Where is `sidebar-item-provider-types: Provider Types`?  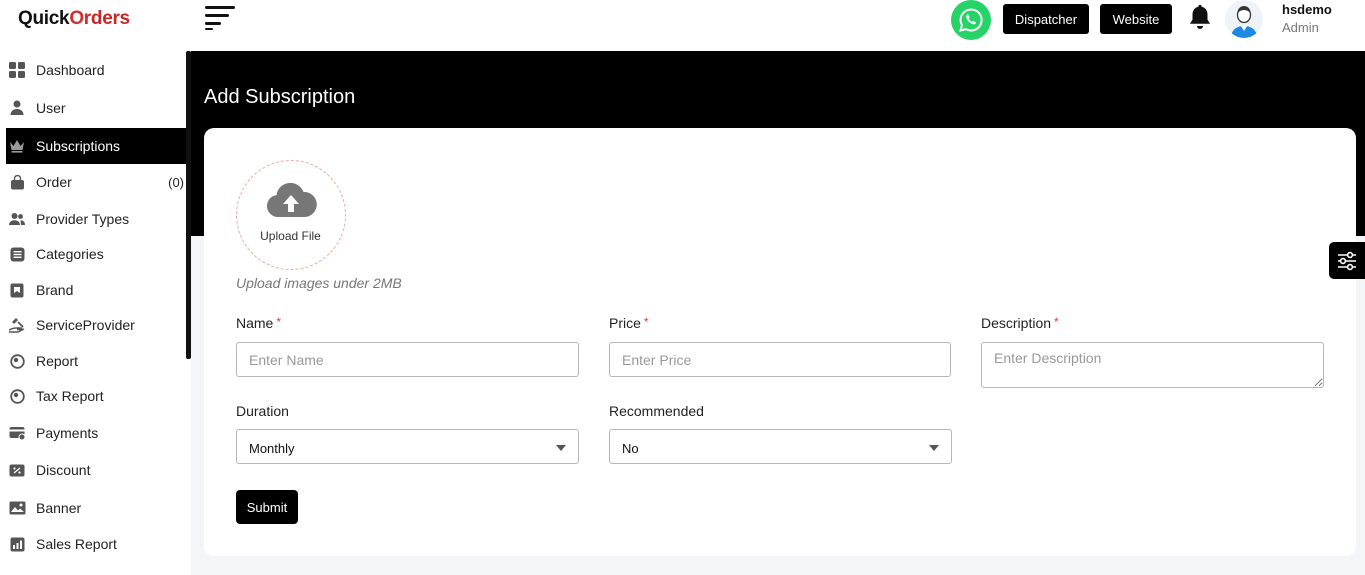
sidebar-item-provider-types: Provider Types is located at coordinates (96, 219).